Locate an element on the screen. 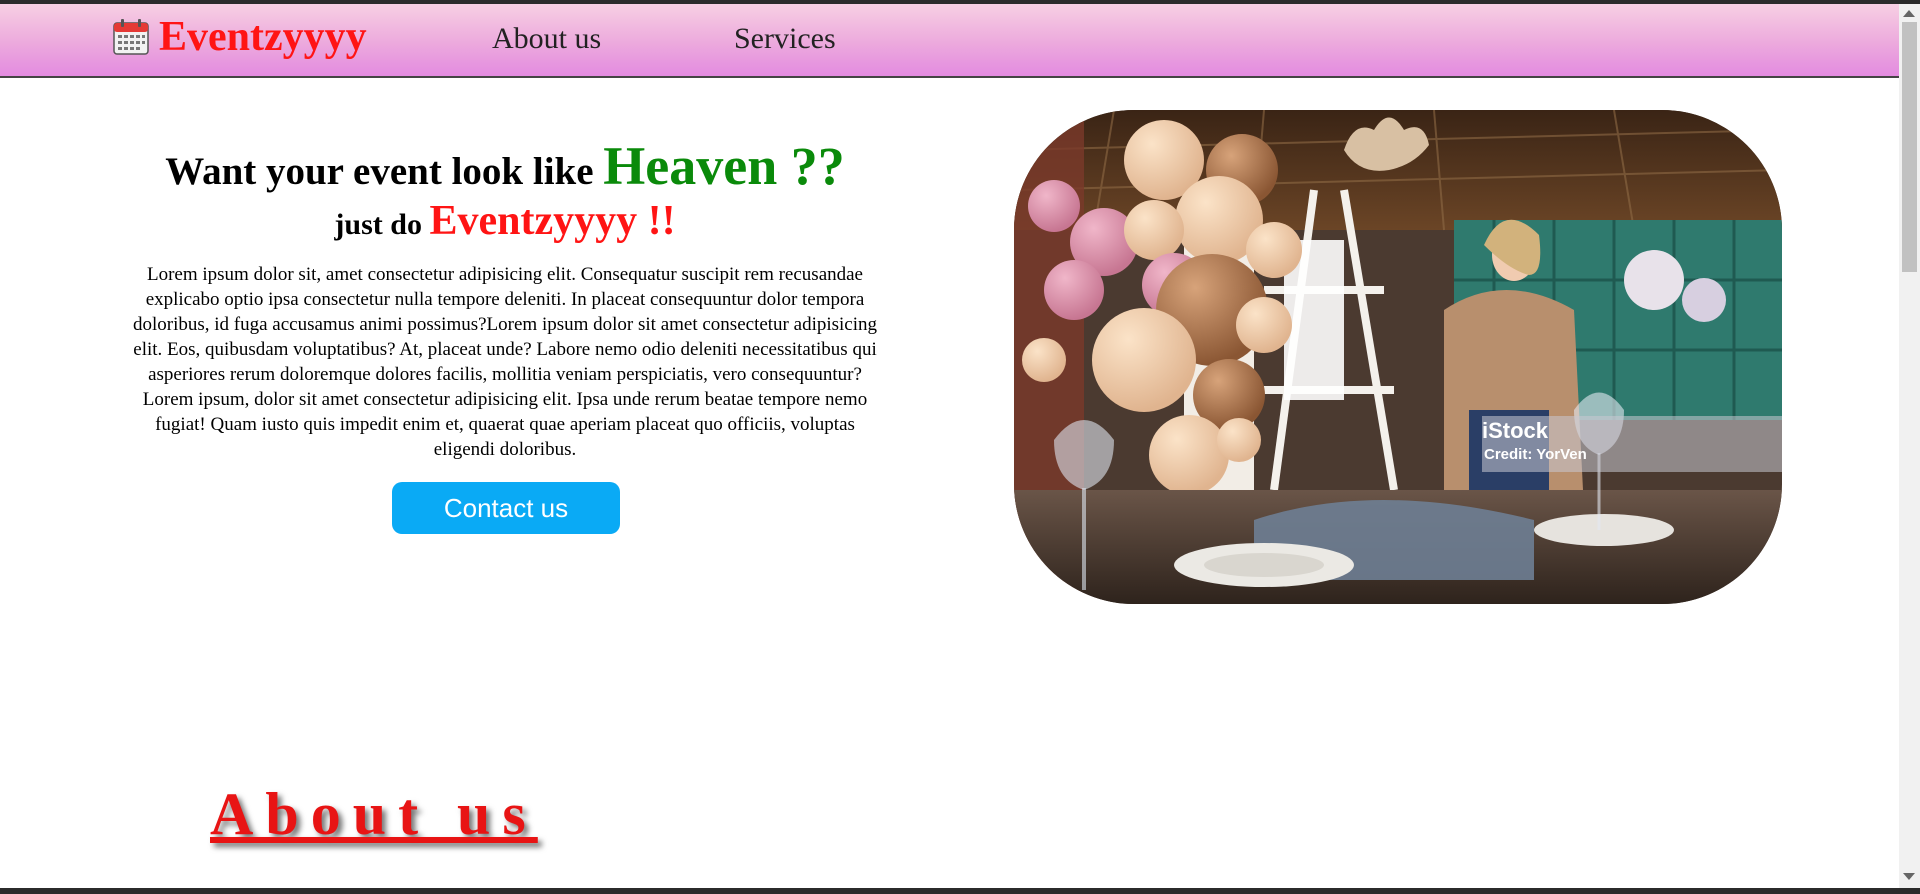  contact-us-button: Contact us is located at coordinates (506, 508).